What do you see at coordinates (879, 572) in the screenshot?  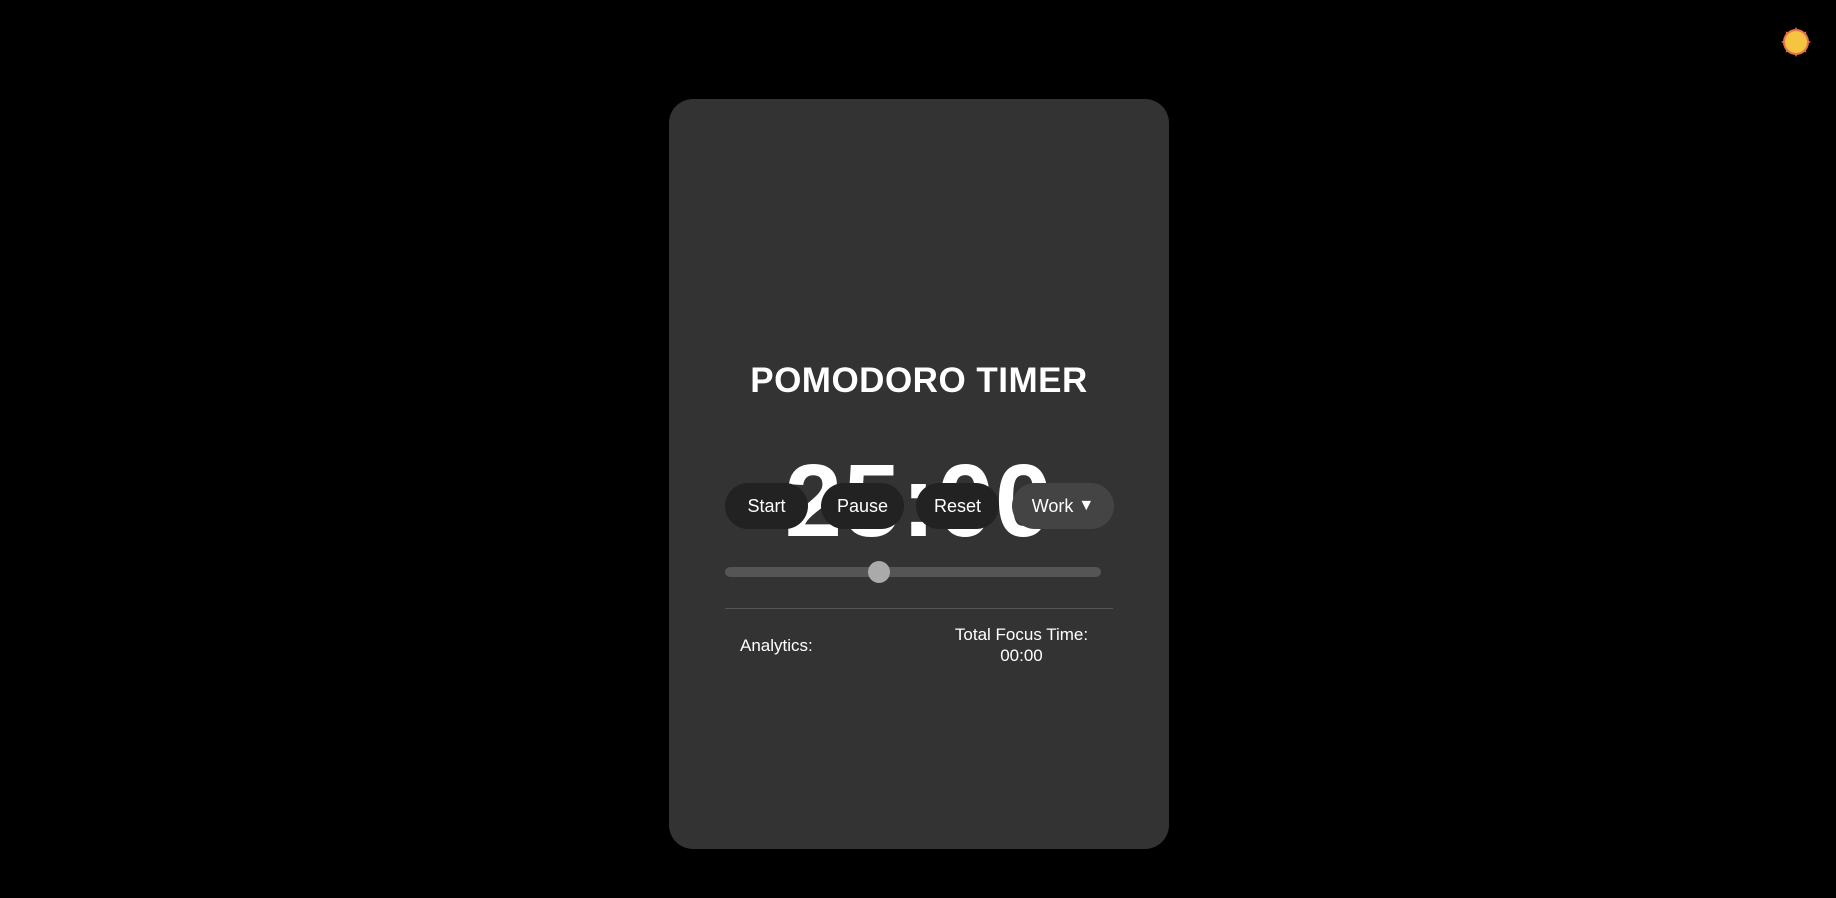 I see `slider-thumb` at bounding box center [879, 572].